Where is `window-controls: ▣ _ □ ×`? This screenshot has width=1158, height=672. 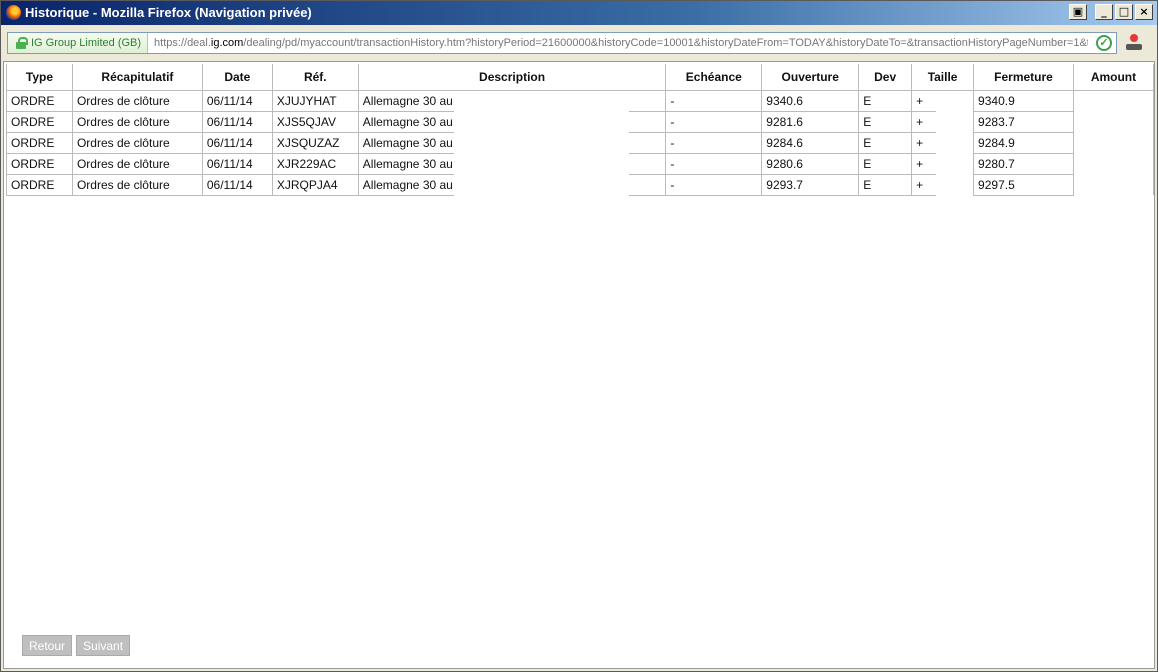 window-controls: ▣ _ □ × is located at coordinates (1111, 12).